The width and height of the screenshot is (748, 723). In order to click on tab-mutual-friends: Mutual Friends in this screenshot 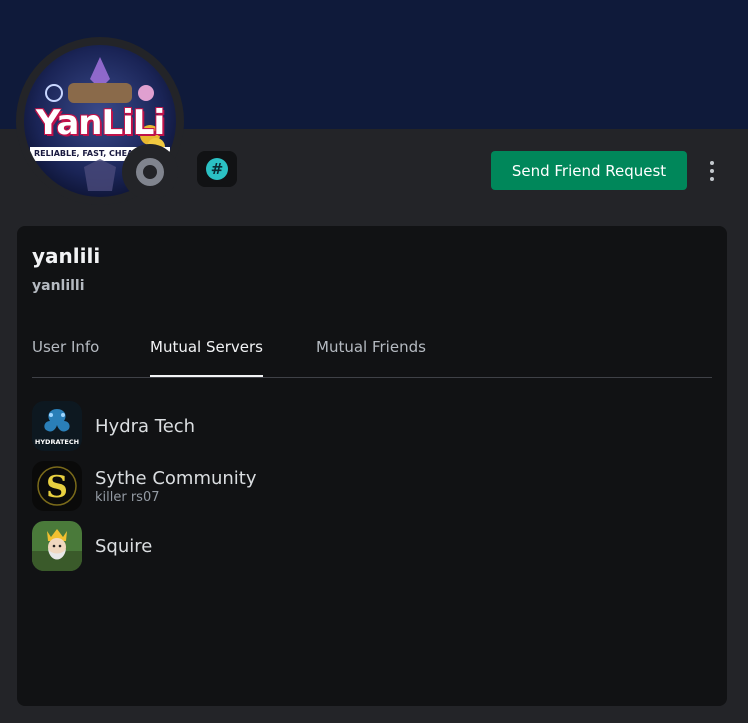, I will do `click(371, 346)`.